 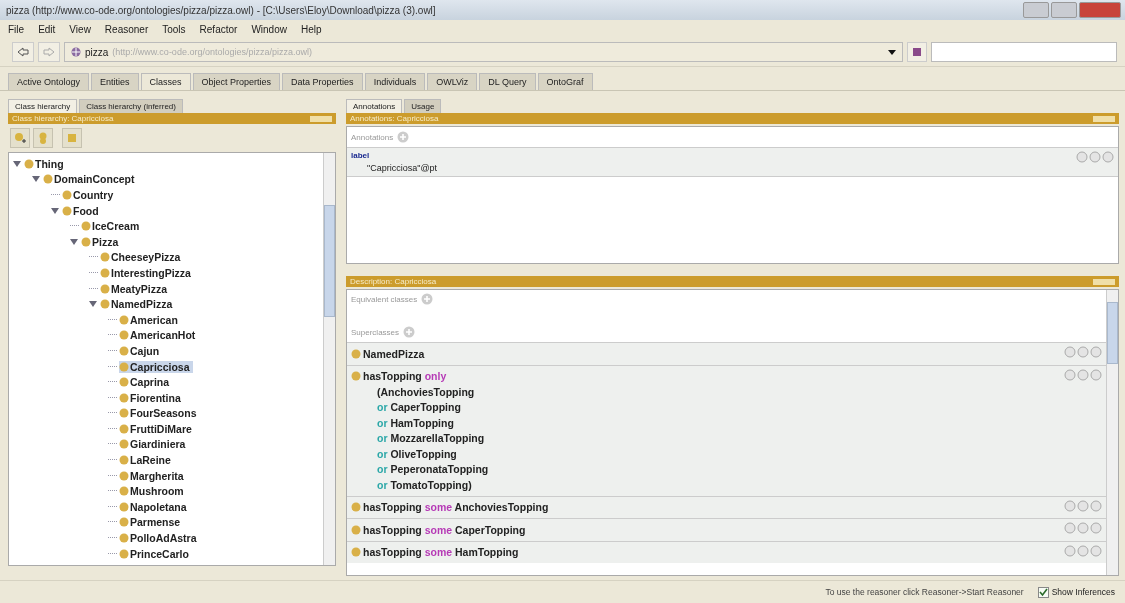 I want to click on tab: Annotations, so click(x=374, y=106).